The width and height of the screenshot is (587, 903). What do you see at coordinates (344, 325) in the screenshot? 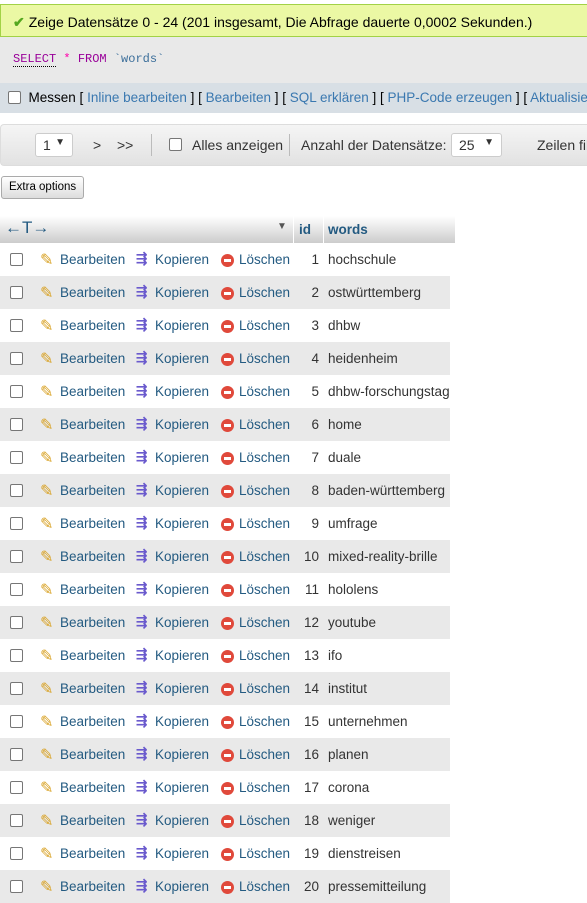
I see `cell-words: dhbw` at bounding box center [344, 325].